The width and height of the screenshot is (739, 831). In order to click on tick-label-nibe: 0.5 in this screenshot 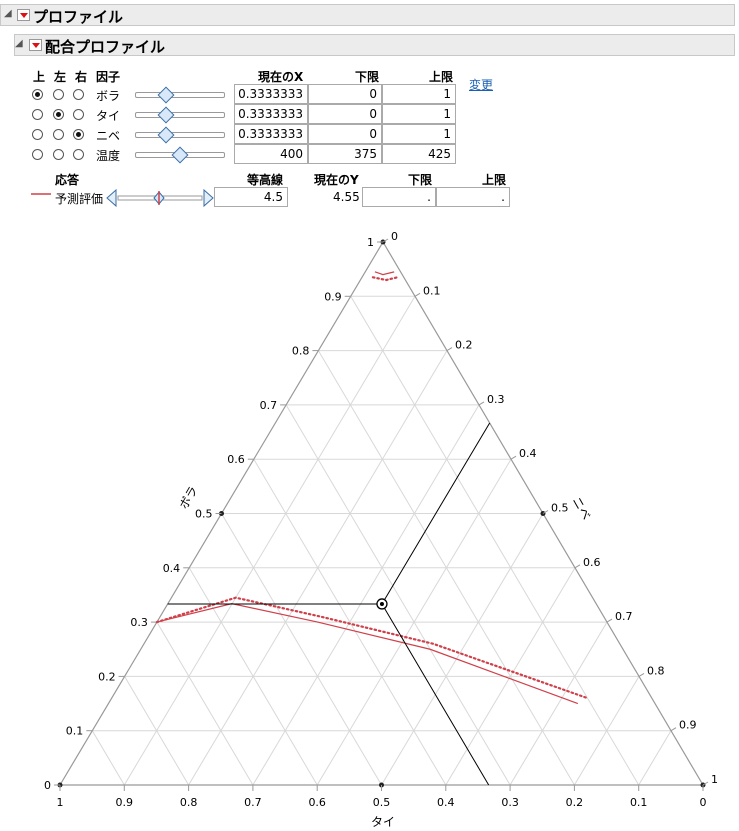, I will do `click(560, 508)`.